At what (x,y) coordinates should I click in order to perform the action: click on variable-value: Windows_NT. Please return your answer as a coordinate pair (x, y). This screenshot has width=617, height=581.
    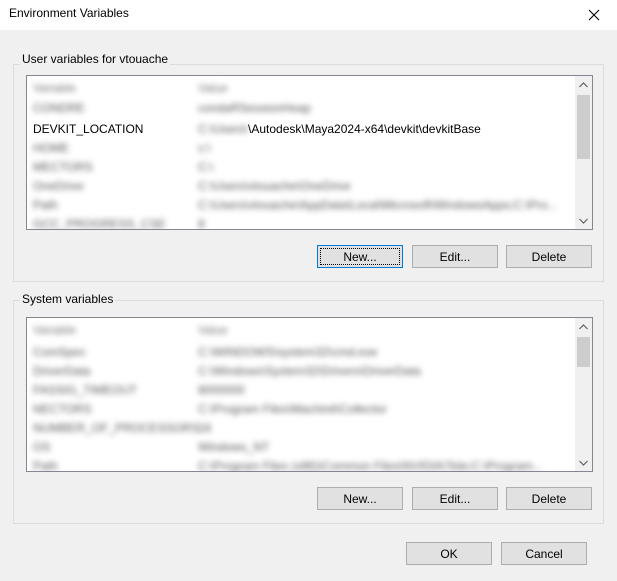
    Looking at the image, I should click on (234, 447).